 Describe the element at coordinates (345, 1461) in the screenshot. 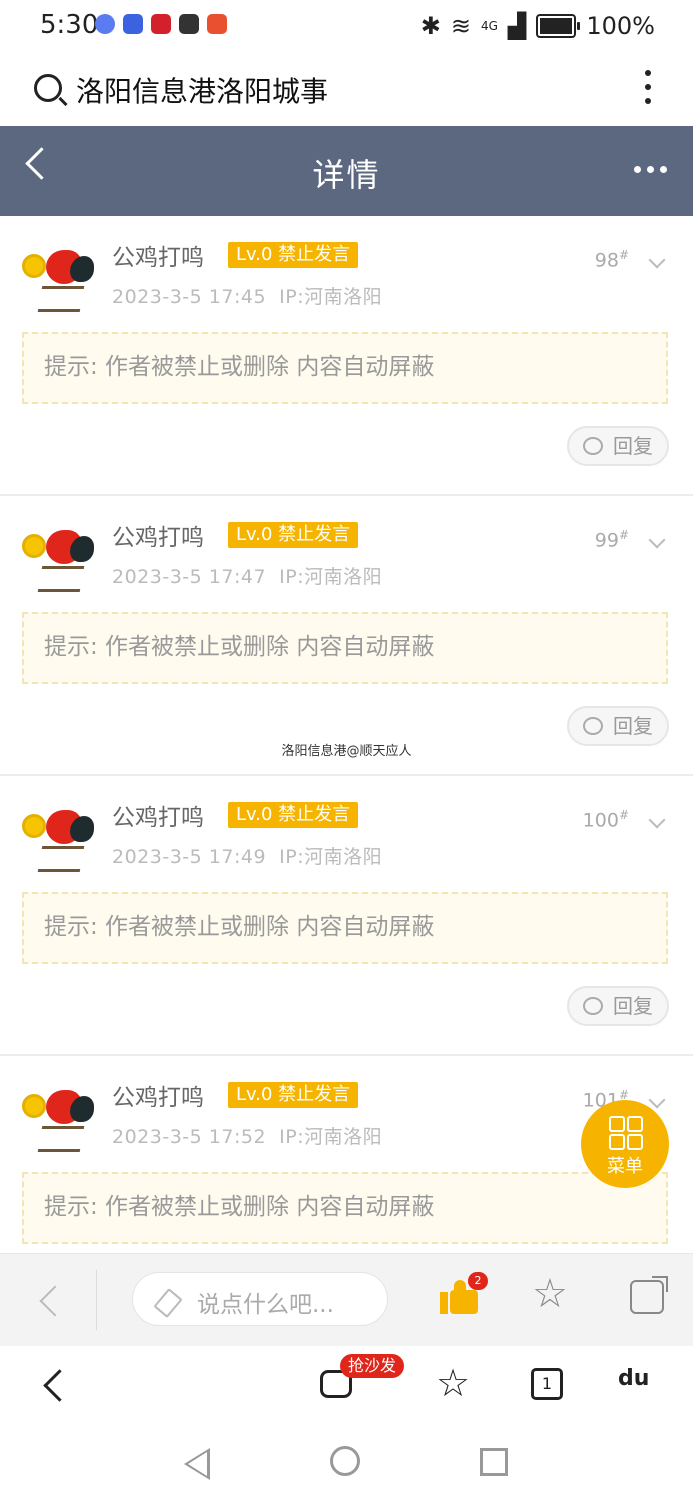

I see `nav-home-icon` at that location.